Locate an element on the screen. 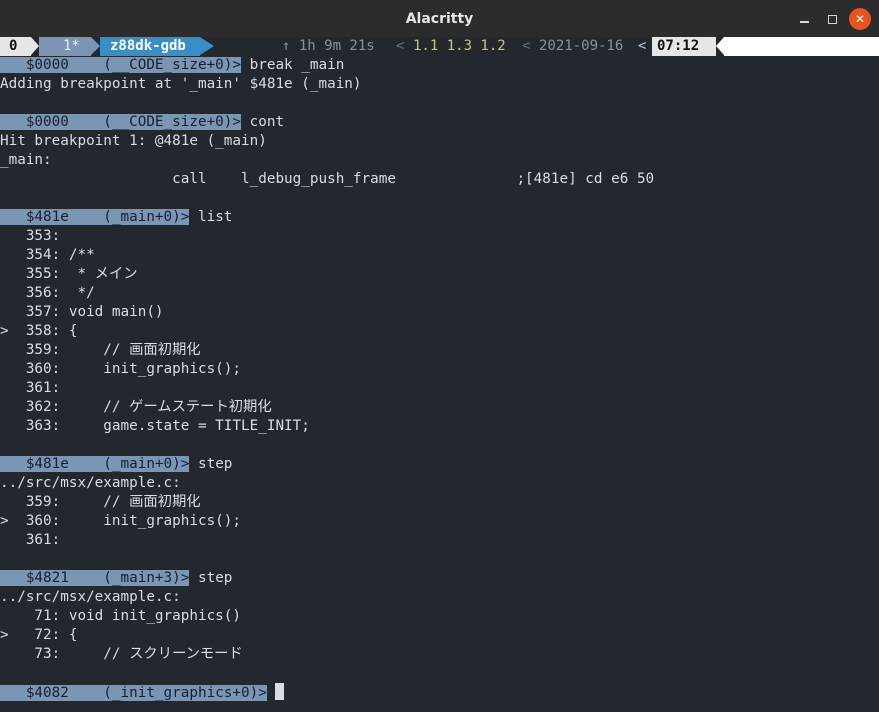 This screenshot has width=879, height=712. output-text: 362: // ゲームステート初期化 is located at coordinates (136, 407).